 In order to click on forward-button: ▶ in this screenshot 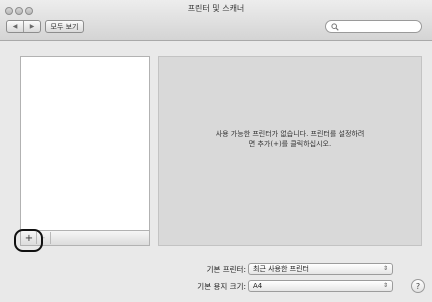, I will do `click(31, 26)`.